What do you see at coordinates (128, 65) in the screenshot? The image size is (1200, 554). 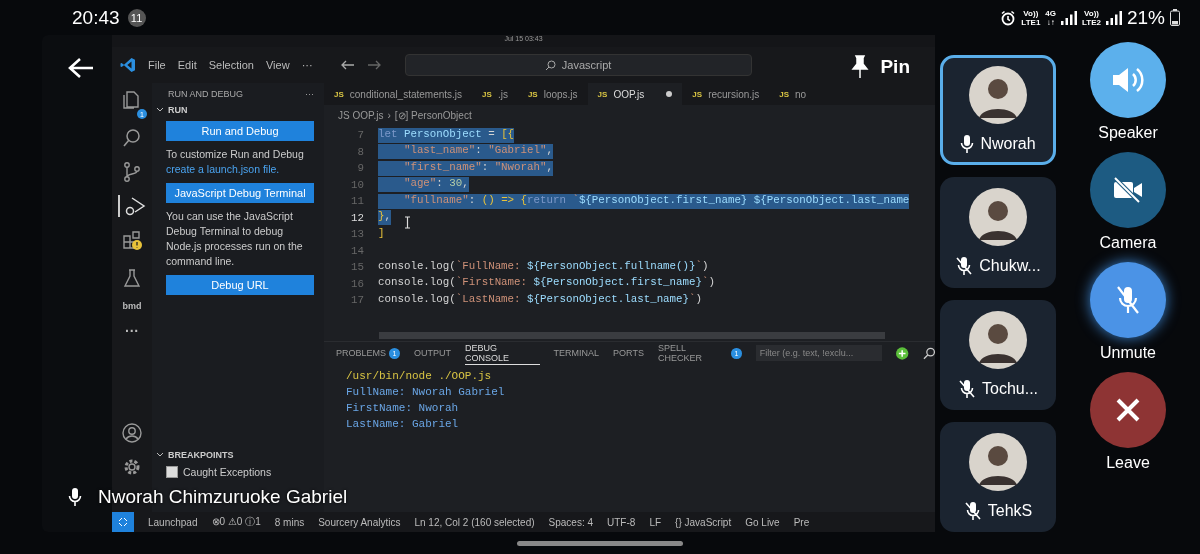 I see `editor-logo-icon` at bounding box center [128, 65].